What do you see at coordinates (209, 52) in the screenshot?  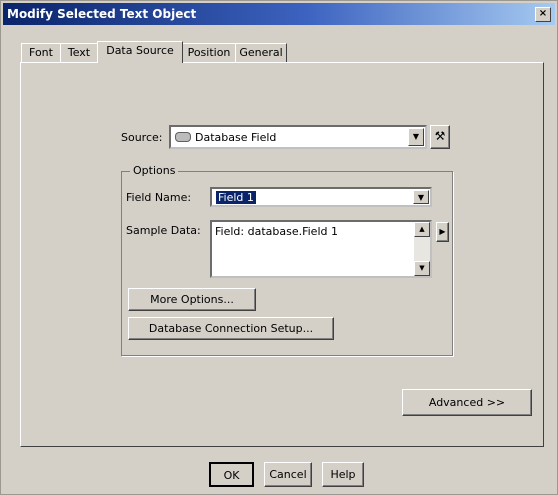 I see `tab-position: Position` at bounding box center [209, 52].